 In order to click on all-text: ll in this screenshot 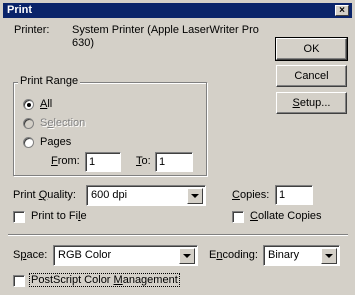, I will do `click(50, 104)`.